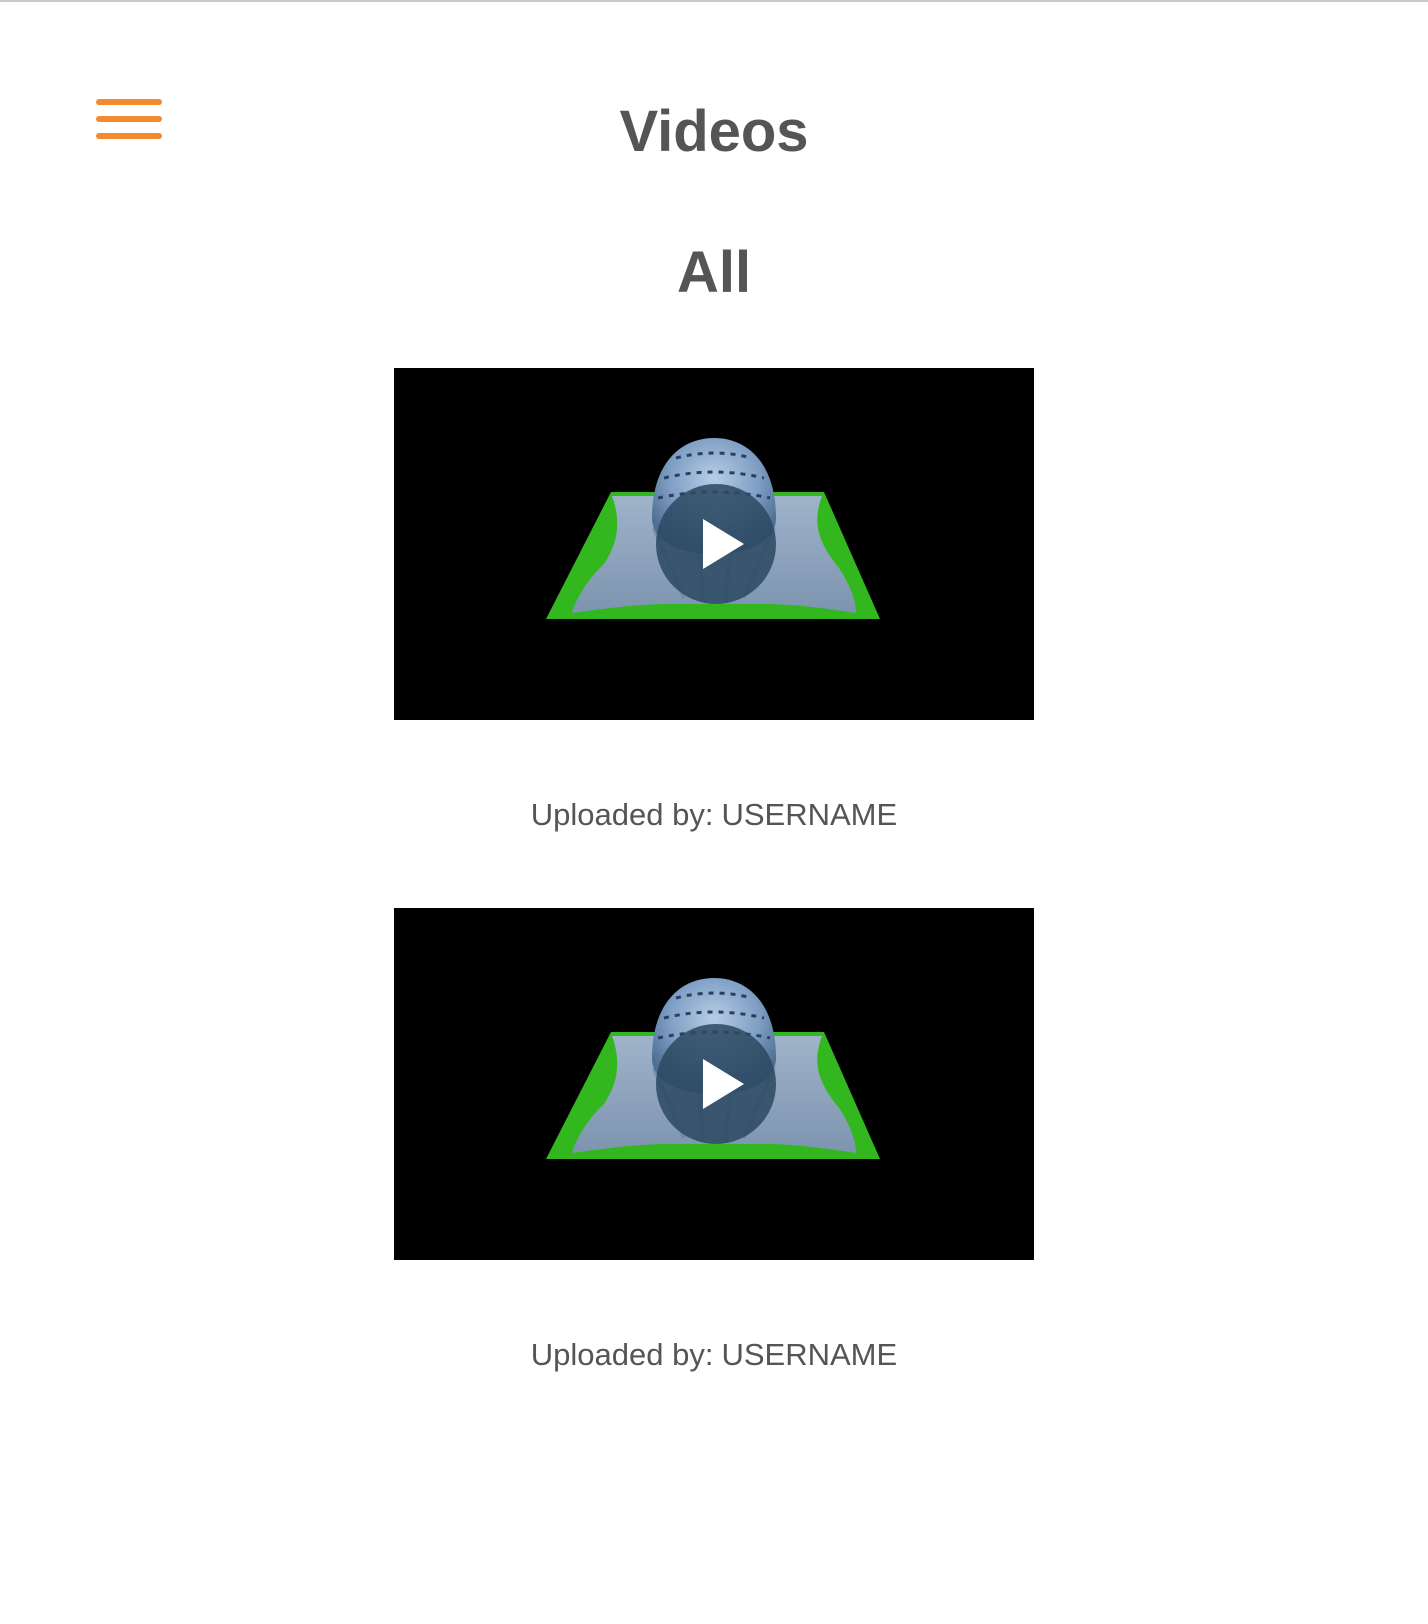  I want to click on page-title: Videos, so click(714, 131).